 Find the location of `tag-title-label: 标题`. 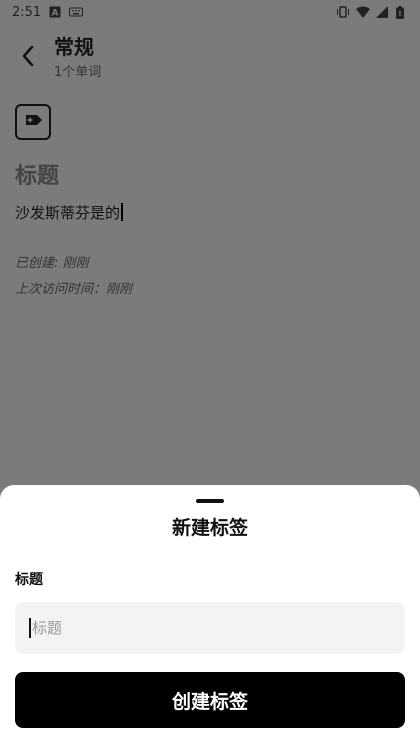

tag-title-label: 标题 is located at coordinates (29, 580).